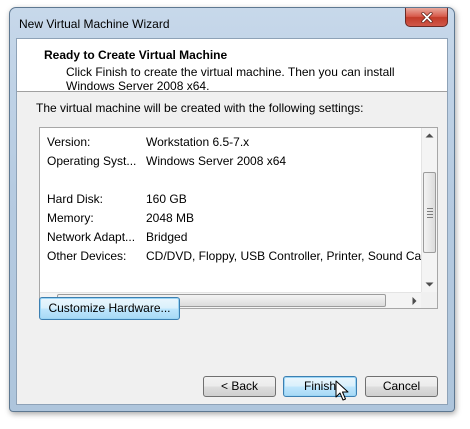  I want to click on setting-label: Version:, so click(69, 142).